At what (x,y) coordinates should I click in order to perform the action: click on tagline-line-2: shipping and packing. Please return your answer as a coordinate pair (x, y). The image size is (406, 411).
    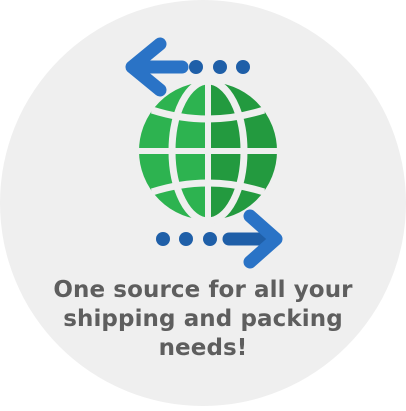
    Looking at the image, I should click on (203, 319).